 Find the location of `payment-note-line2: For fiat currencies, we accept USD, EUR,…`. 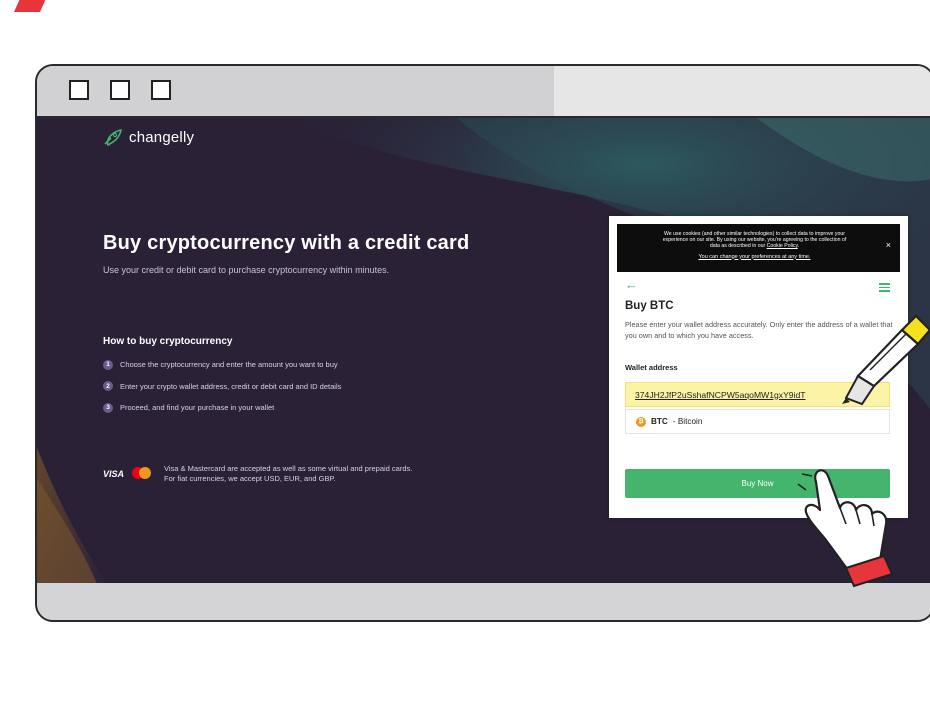

payment-note-line2: For fiat currencies, we accept USD, EUR,… is located at coordinates (250, 478).